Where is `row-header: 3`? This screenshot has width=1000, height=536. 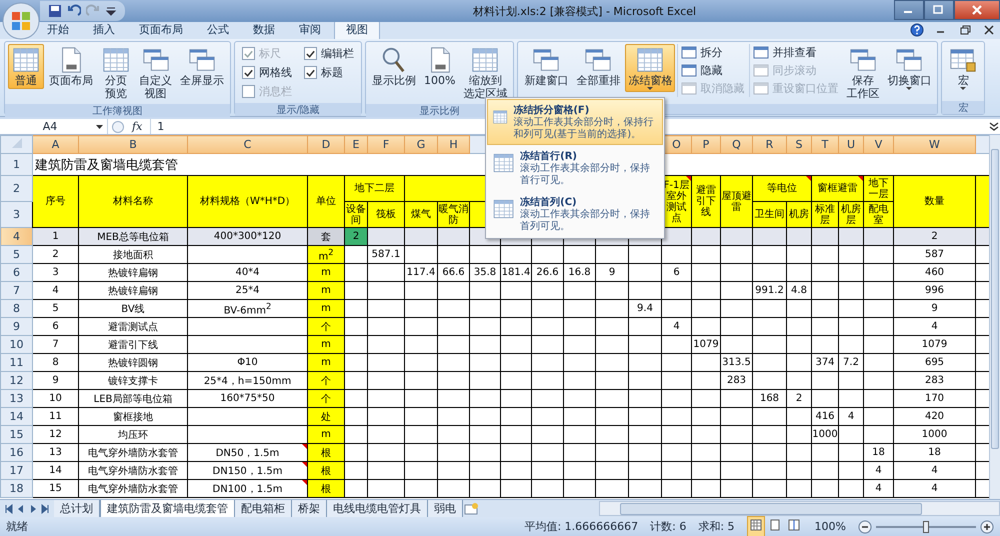 row-header: 3 is located at coordinates (16, 215).